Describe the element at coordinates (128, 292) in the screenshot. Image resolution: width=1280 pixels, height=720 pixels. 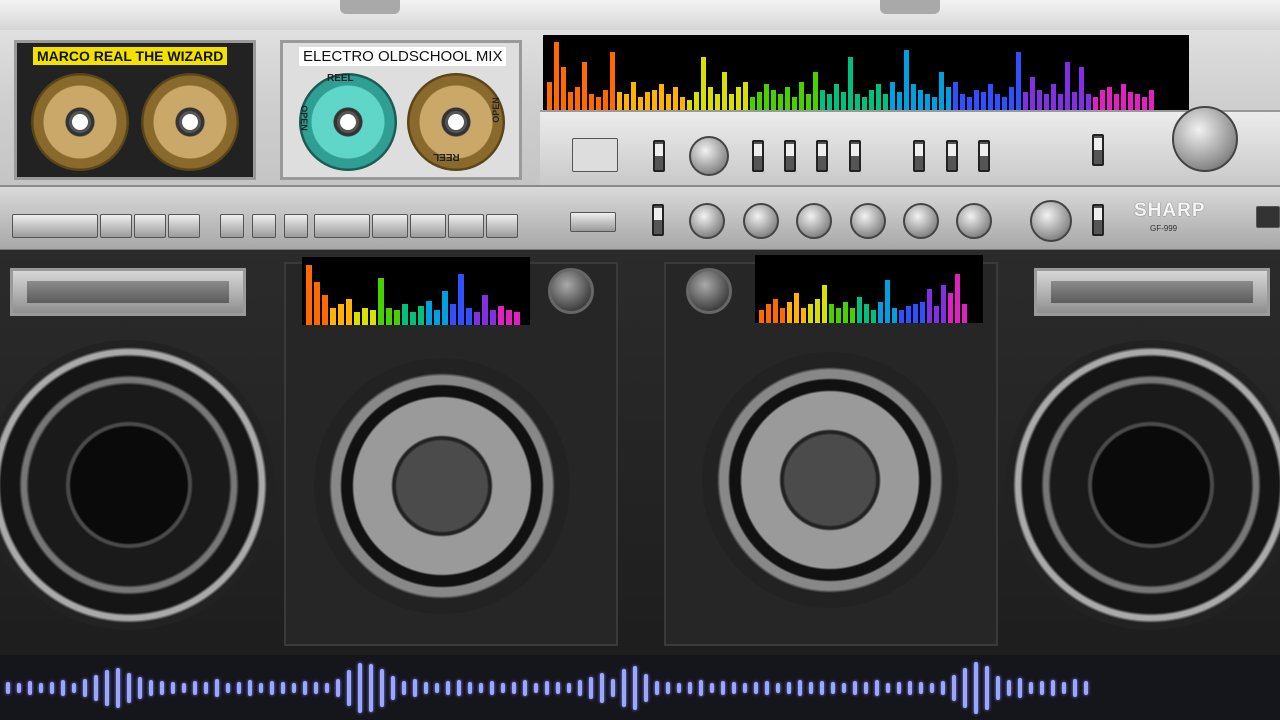
I see `bass-port-left` at that location.